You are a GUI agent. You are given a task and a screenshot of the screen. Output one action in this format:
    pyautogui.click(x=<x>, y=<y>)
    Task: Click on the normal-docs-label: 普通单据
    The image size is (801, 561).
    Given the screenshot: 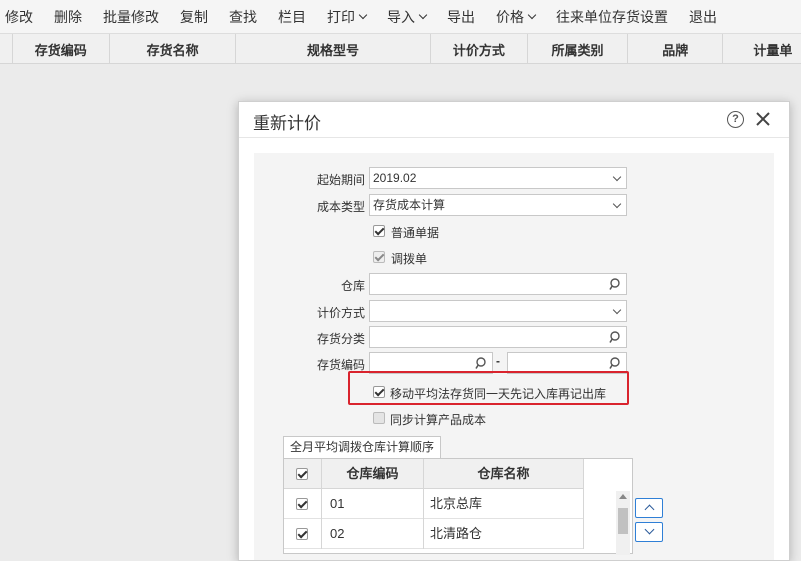 What is the action you would take?
    pyautogui.click(x=415, y=233)
    